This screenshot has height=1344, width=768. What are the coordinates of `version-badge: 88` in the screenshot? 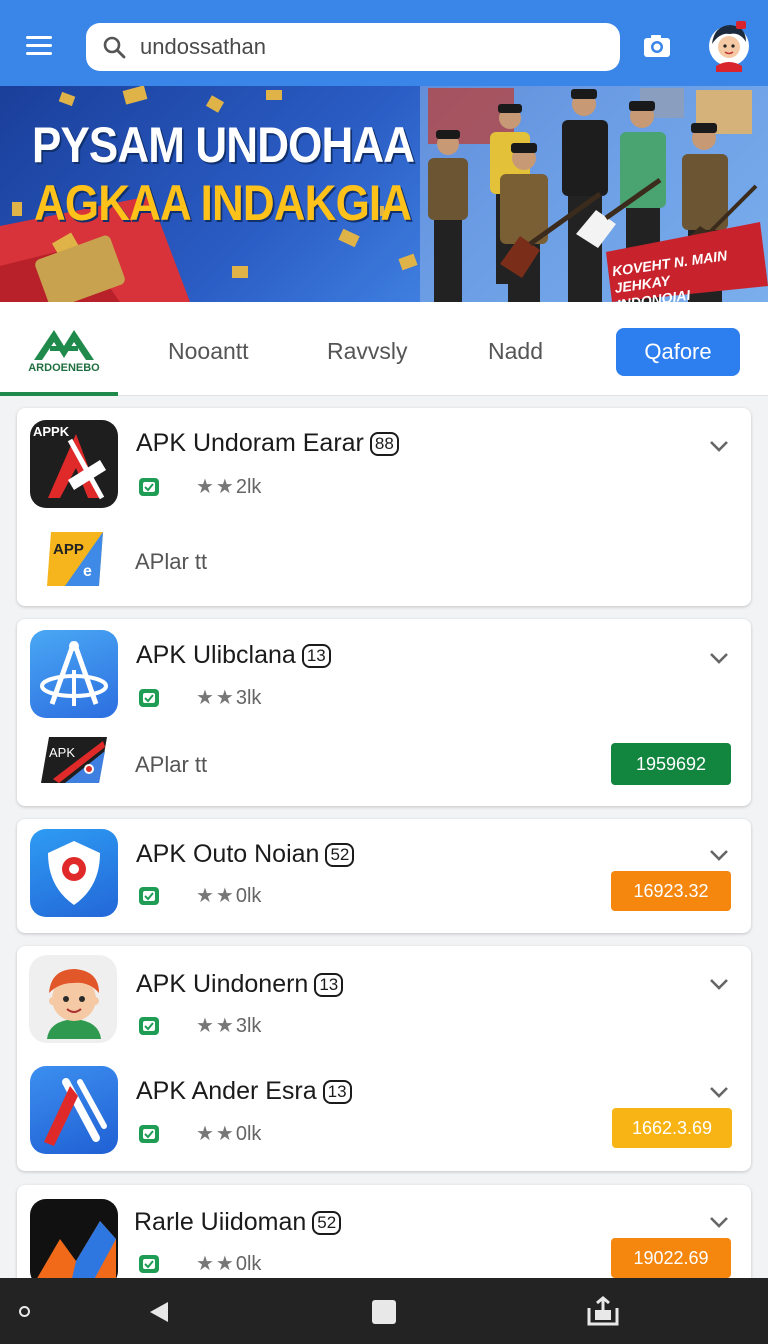 It's located at (384, 444).